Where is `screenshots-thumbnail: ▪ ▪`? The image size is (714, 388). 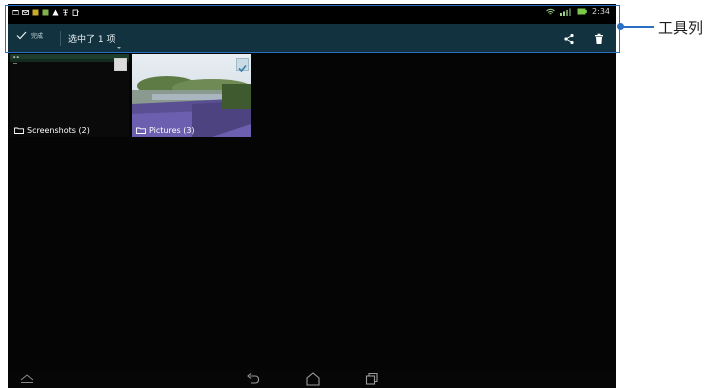 screenshots-thumbnail: ▪ ▪ is located at coordinates (69, 95).